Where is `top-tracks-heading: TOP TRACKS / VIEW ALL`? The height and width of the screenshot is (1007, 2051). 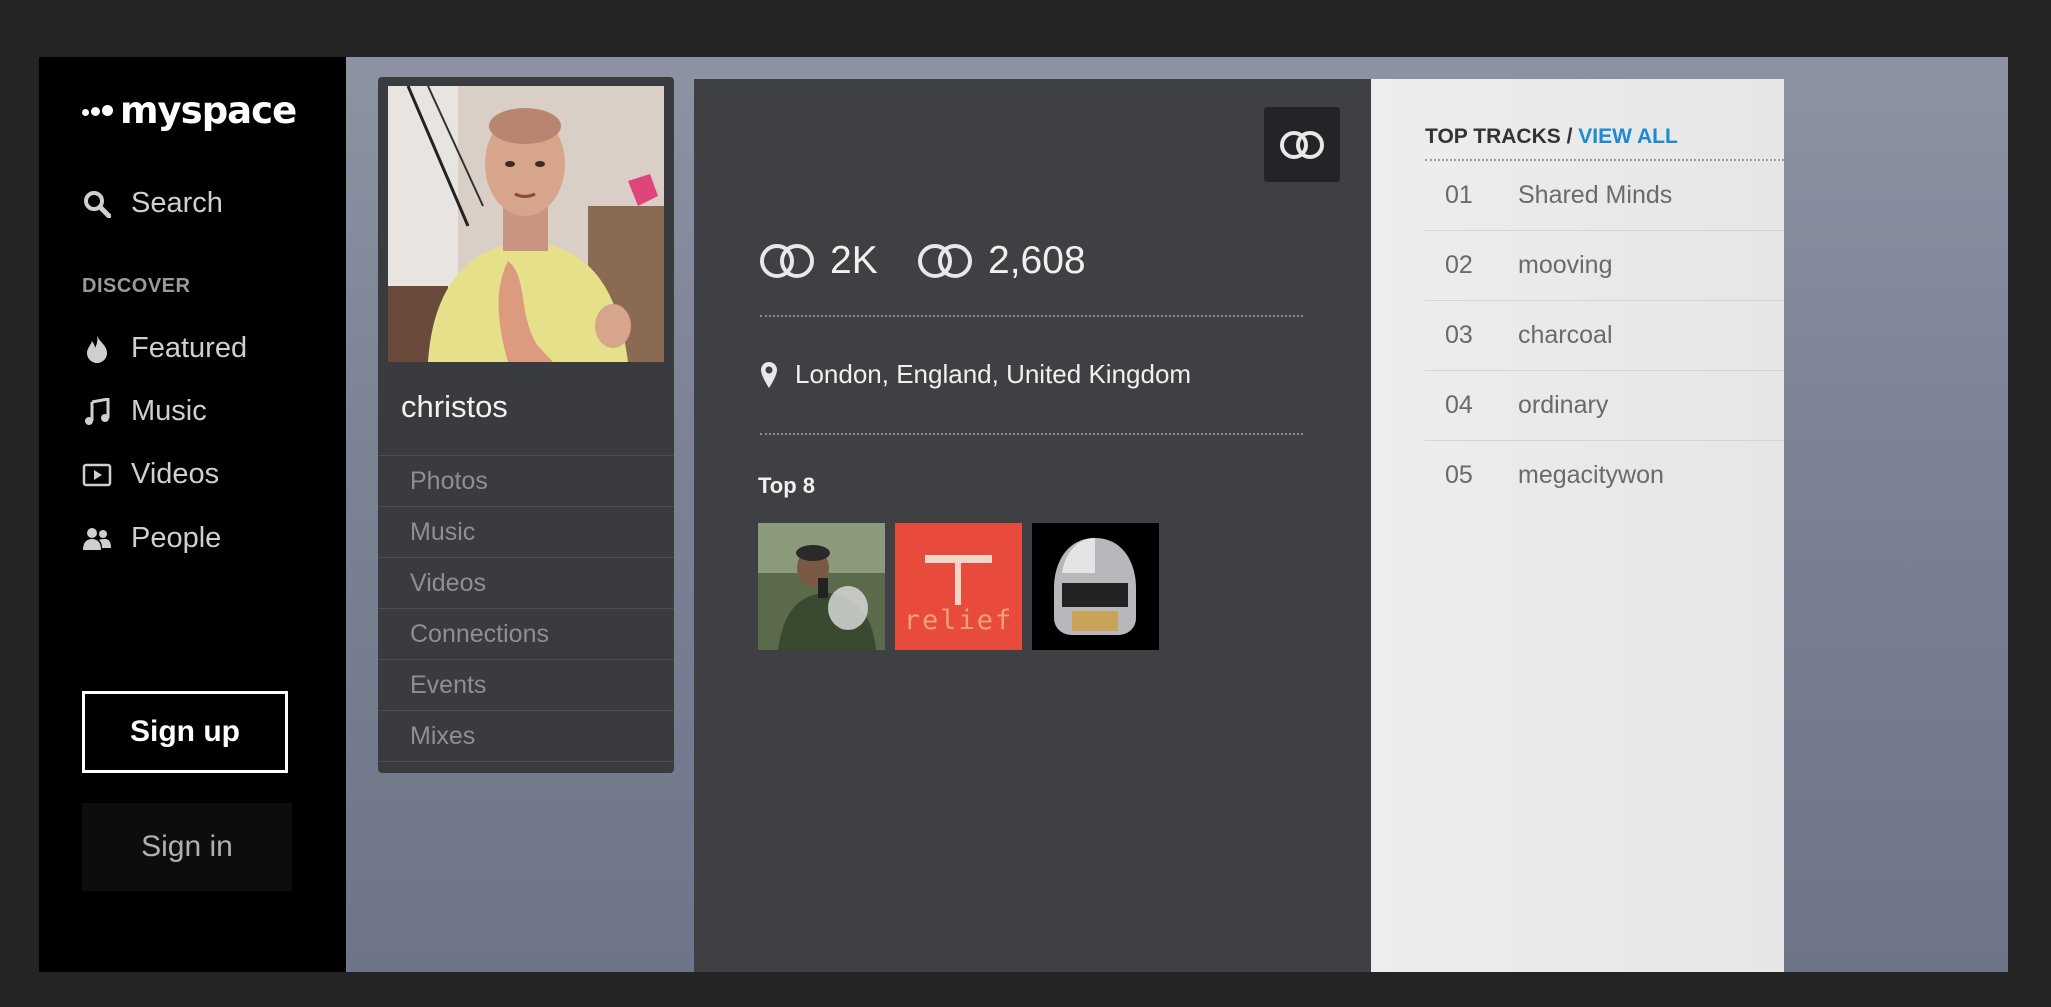 top-tracks-heading: TOP TRACKS / VIEW ALL is located at coordinates (1551, 137).